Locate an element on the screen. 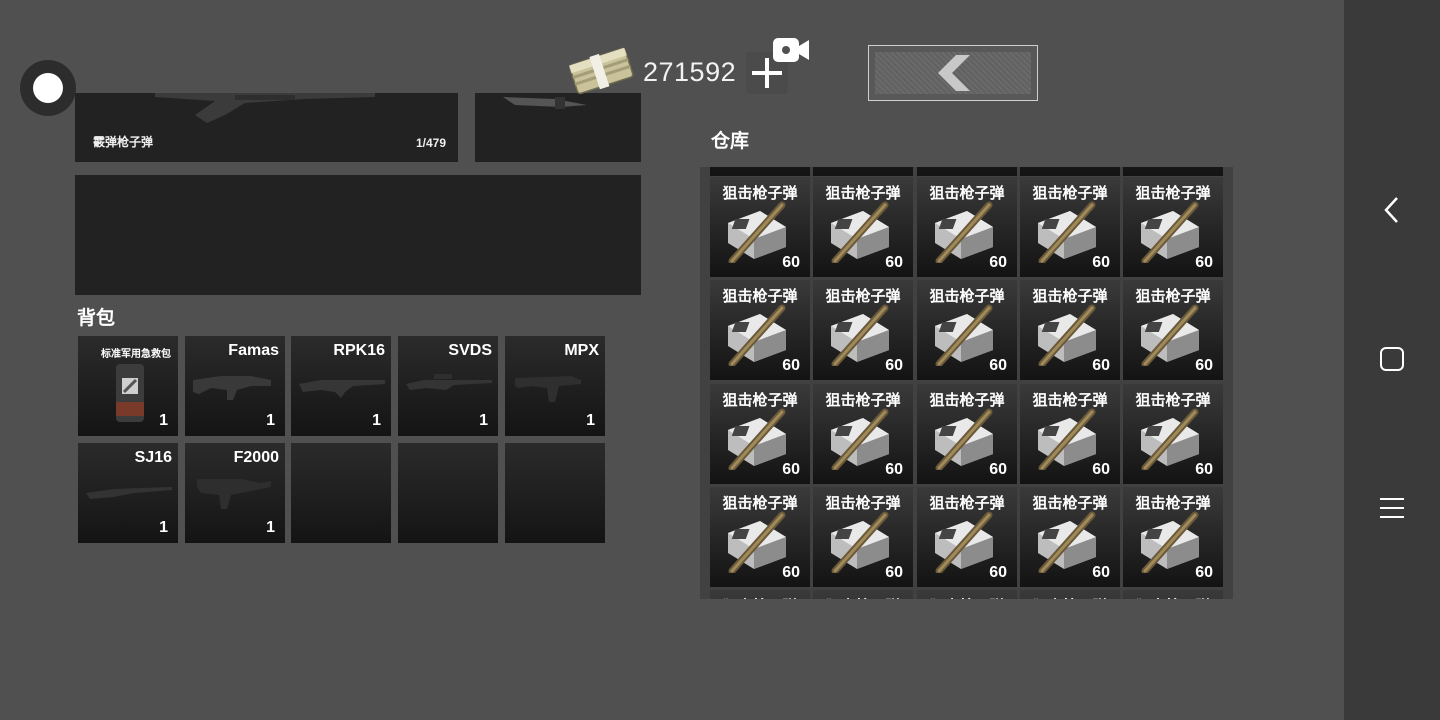 This screenshot has height=720, width=1440. backpack-slot: RPK16 1 is located at coordinates (341, 386).